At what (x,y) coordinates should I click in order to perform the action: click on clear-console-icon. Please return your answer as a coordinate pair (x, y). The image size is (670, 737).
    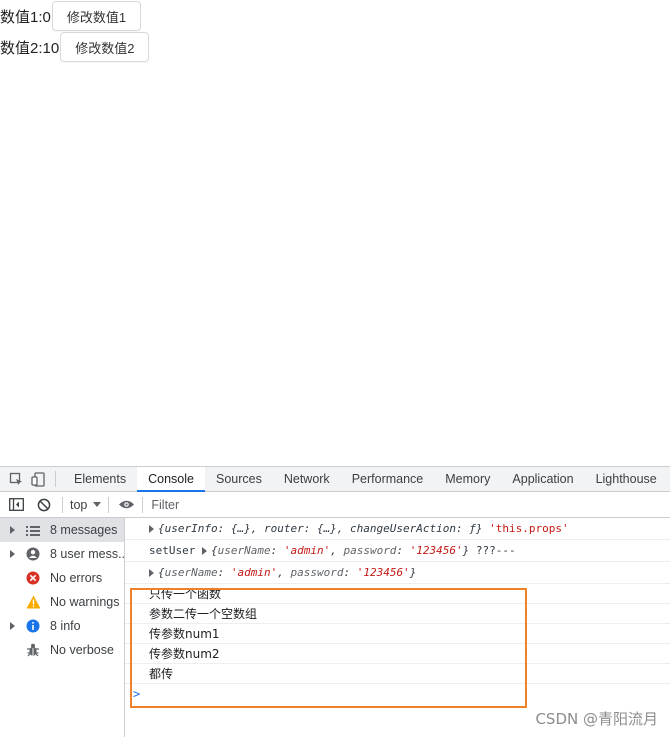
    Looking at the image, I should click on (44, 505).